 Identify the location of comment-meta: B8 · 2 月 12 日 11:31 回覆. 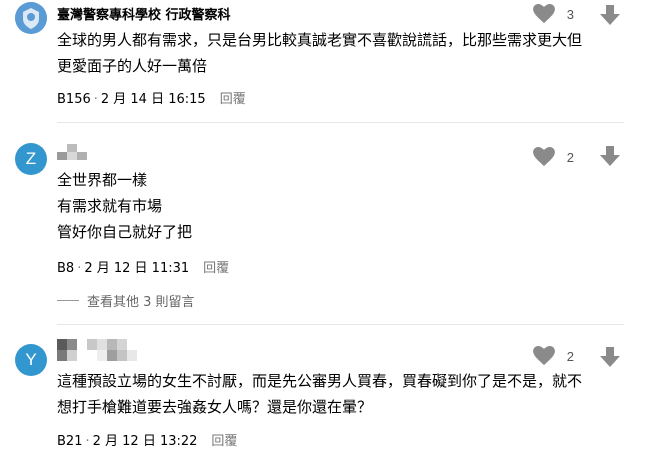
(143, 266).